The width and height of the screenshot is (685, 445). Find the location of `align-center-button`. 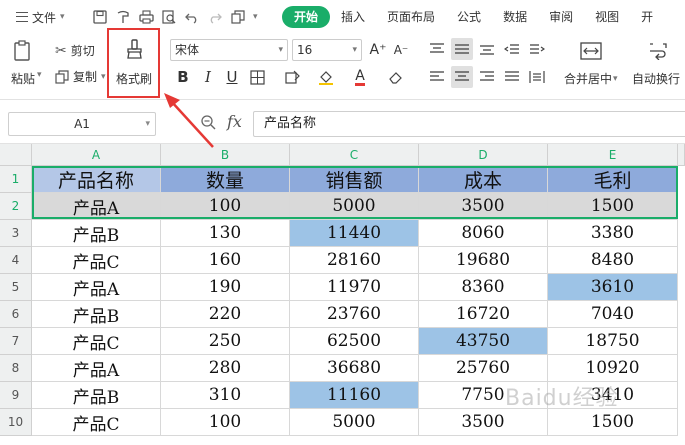

align-center-button is located at coordinates (462, 77).